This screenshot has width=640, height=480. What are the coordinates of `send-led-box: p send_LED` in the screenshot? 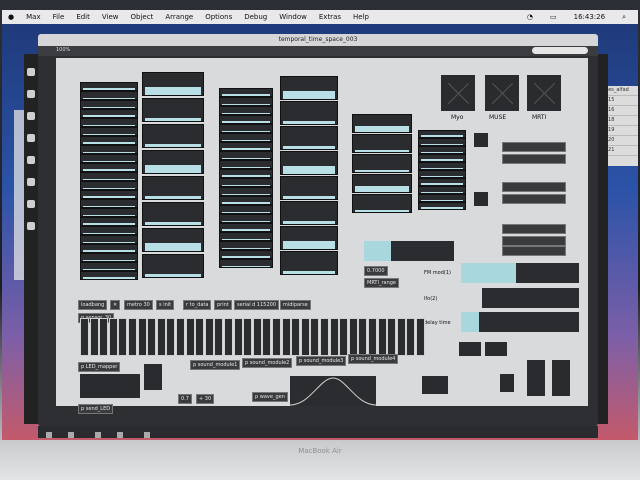 It's located at (96, 409).